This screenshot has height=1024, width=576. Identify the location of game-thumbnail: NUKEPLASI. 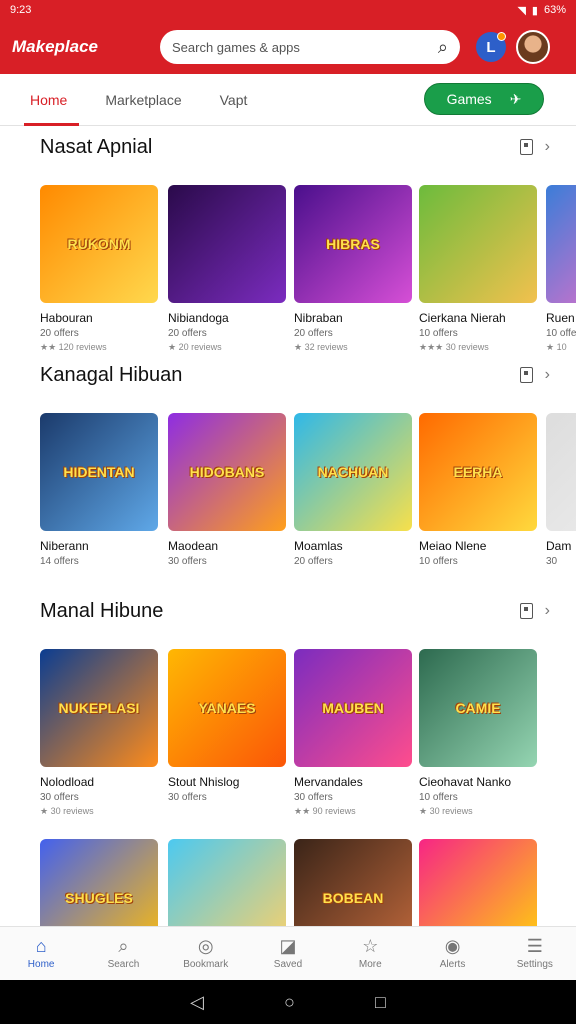
(99, 708).